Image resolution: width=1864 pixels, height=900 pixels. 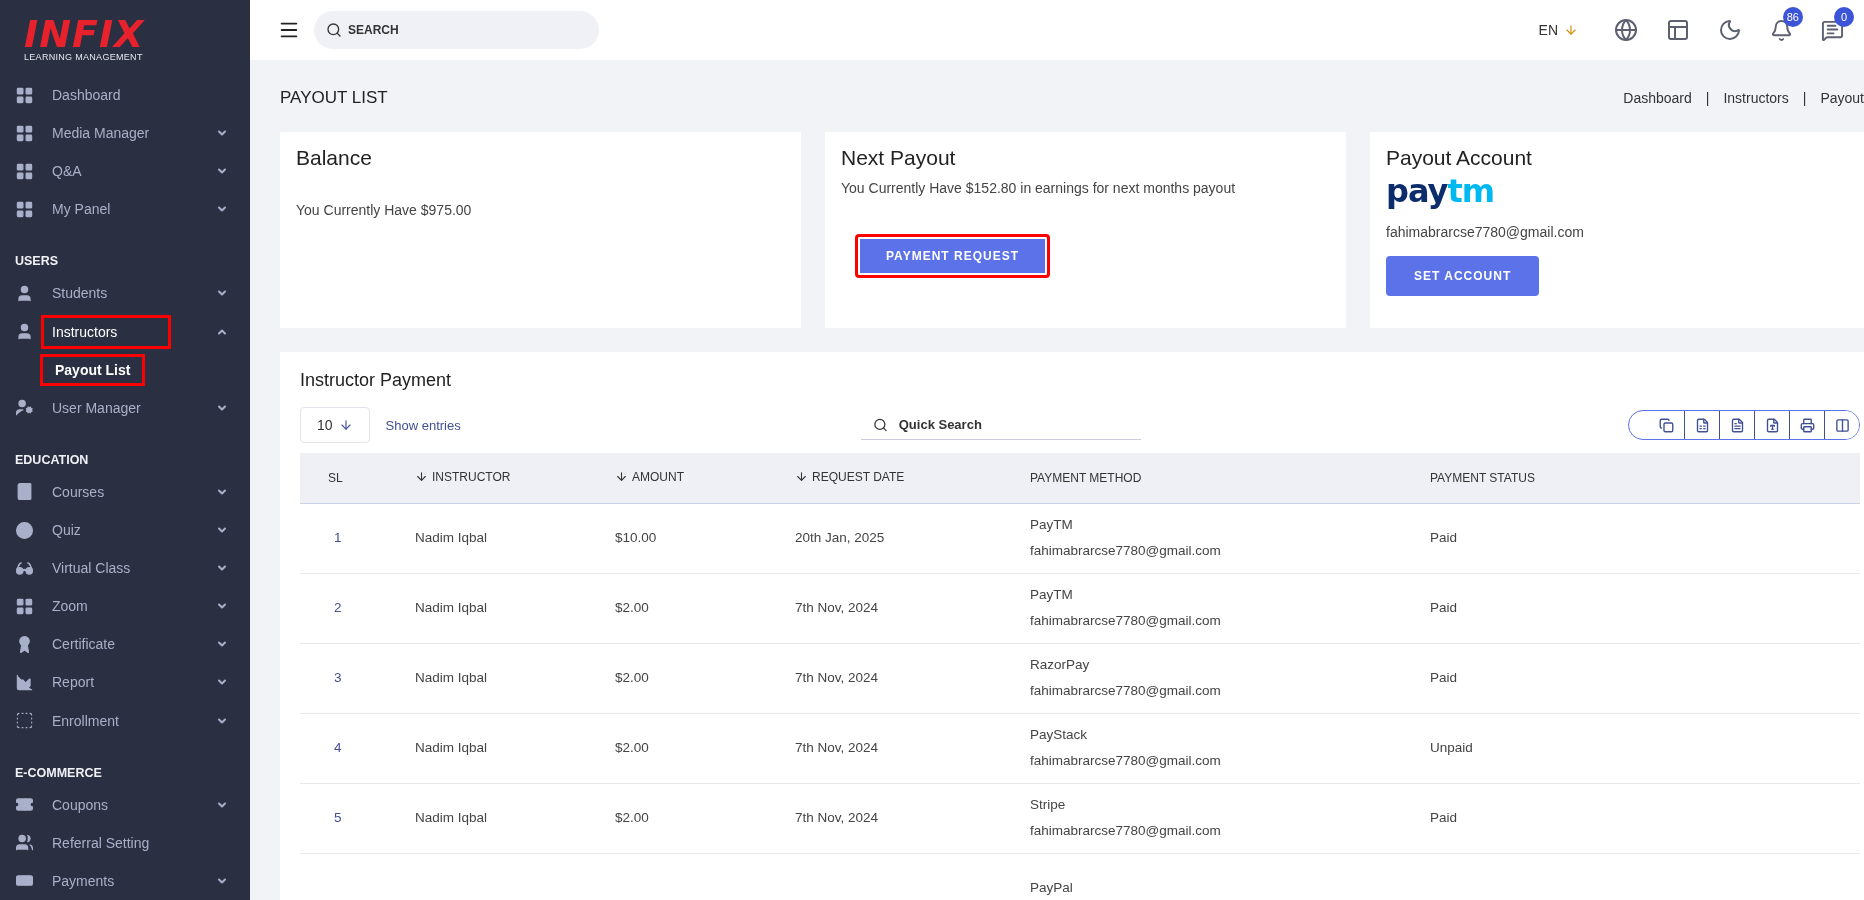 I want to click on card-title: Payout Account, so click(x=1459, y=158).